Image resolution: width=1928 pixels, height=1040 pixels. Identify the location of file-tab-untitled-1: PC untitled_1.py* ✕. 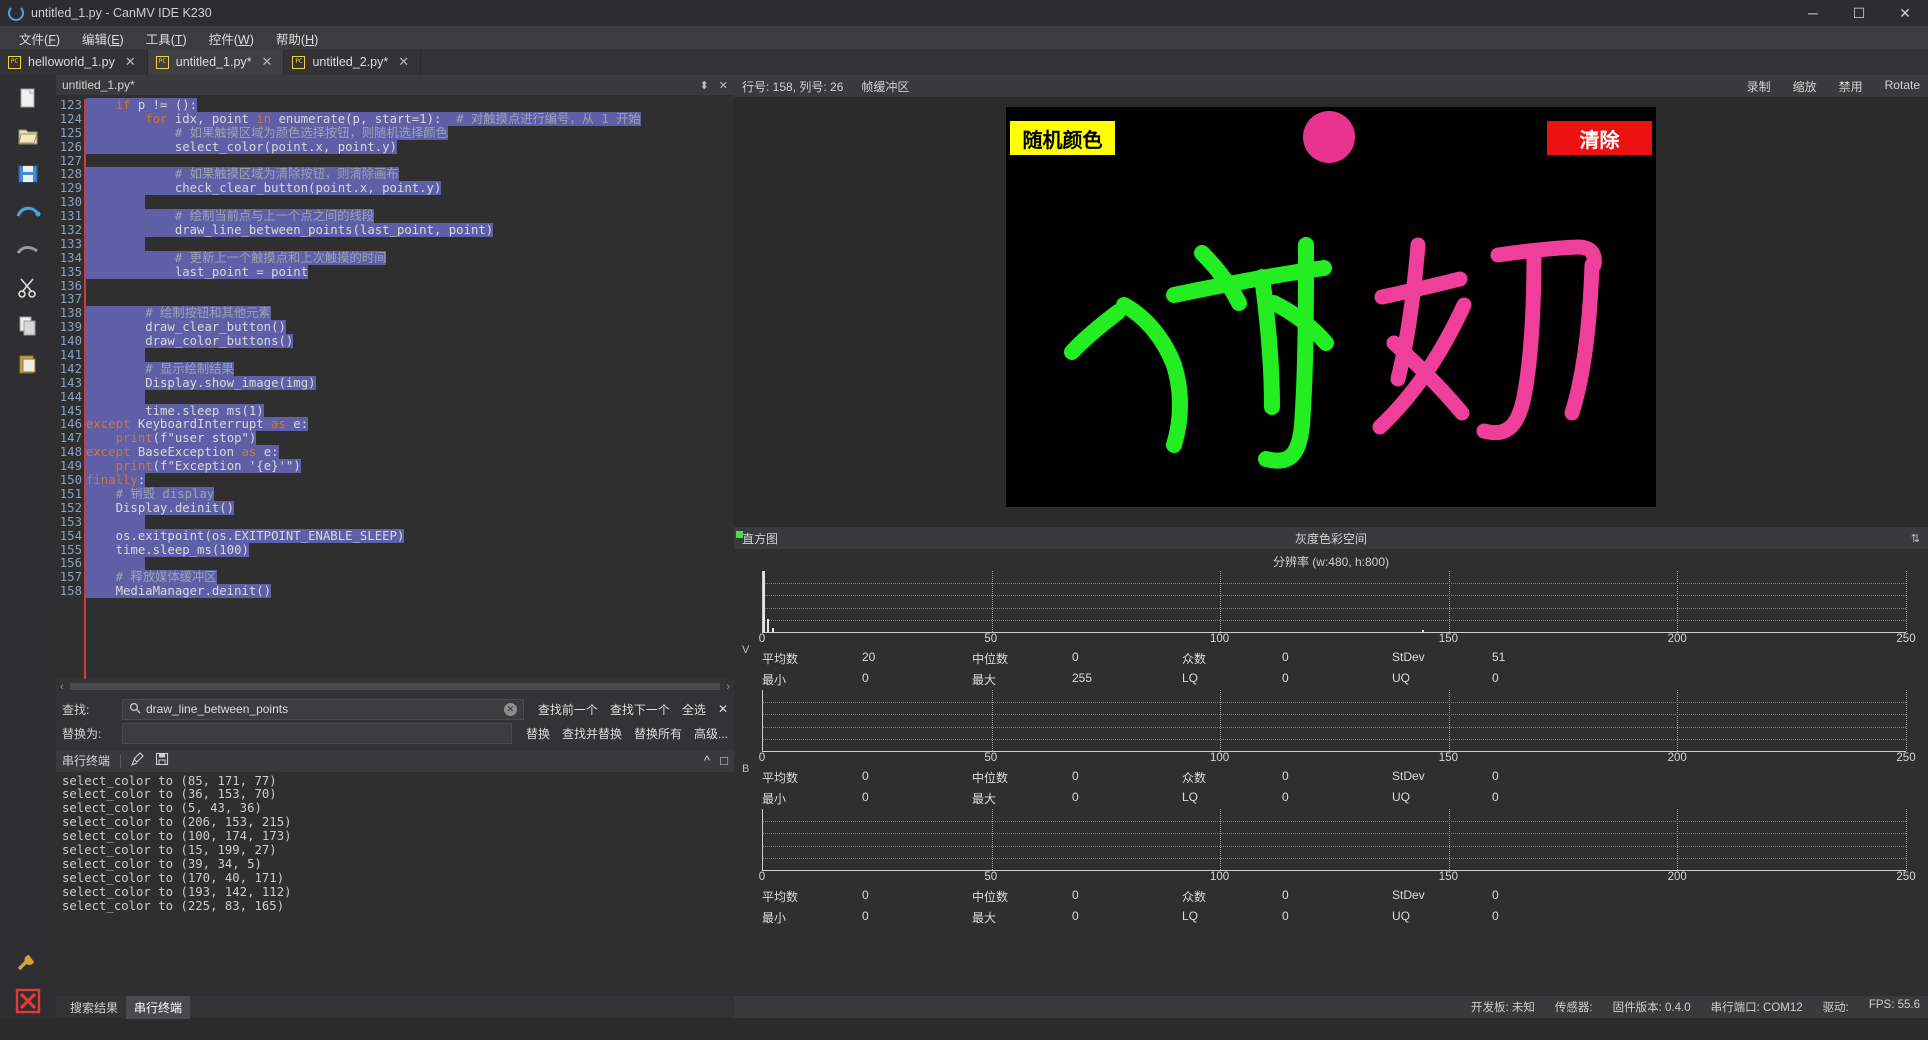
(216, 62).